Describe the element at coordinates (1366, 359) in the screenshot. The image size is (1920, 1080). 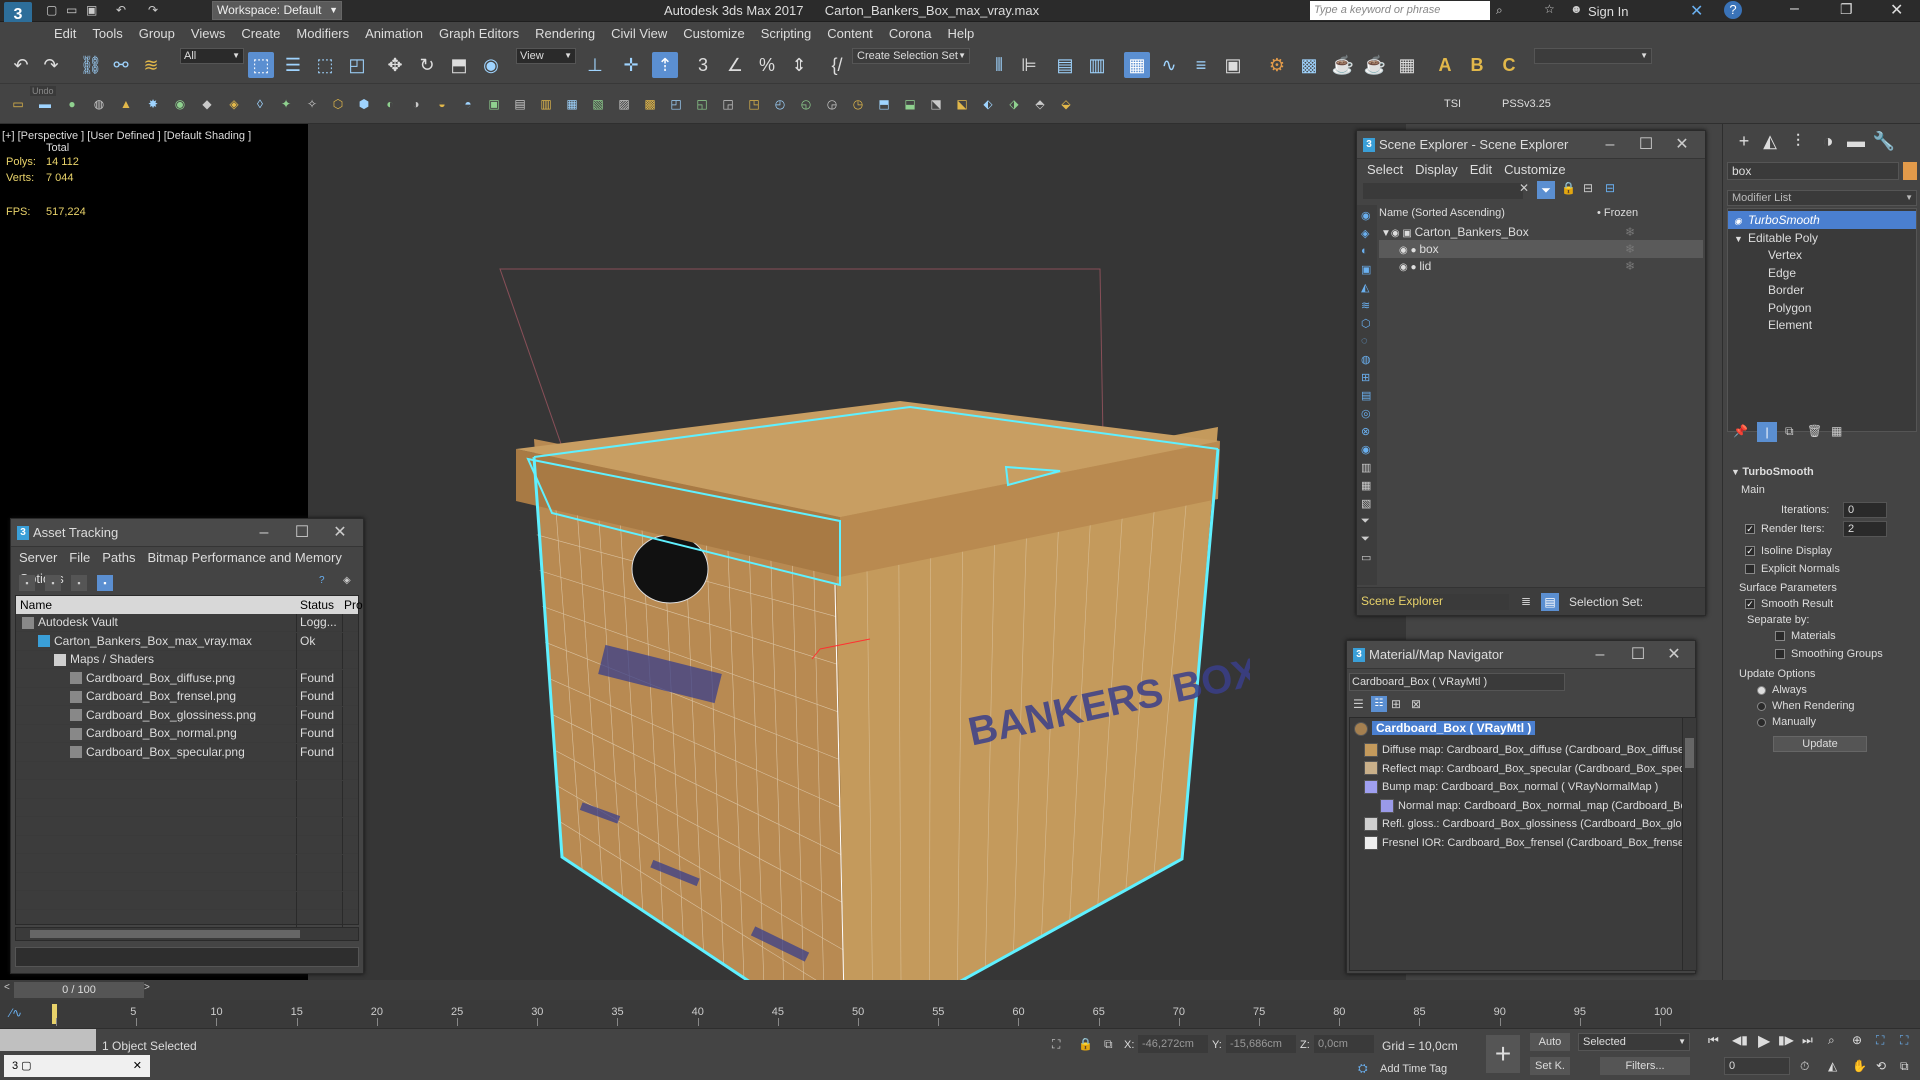
I see `scene-filter-icon: ◍` at that location.